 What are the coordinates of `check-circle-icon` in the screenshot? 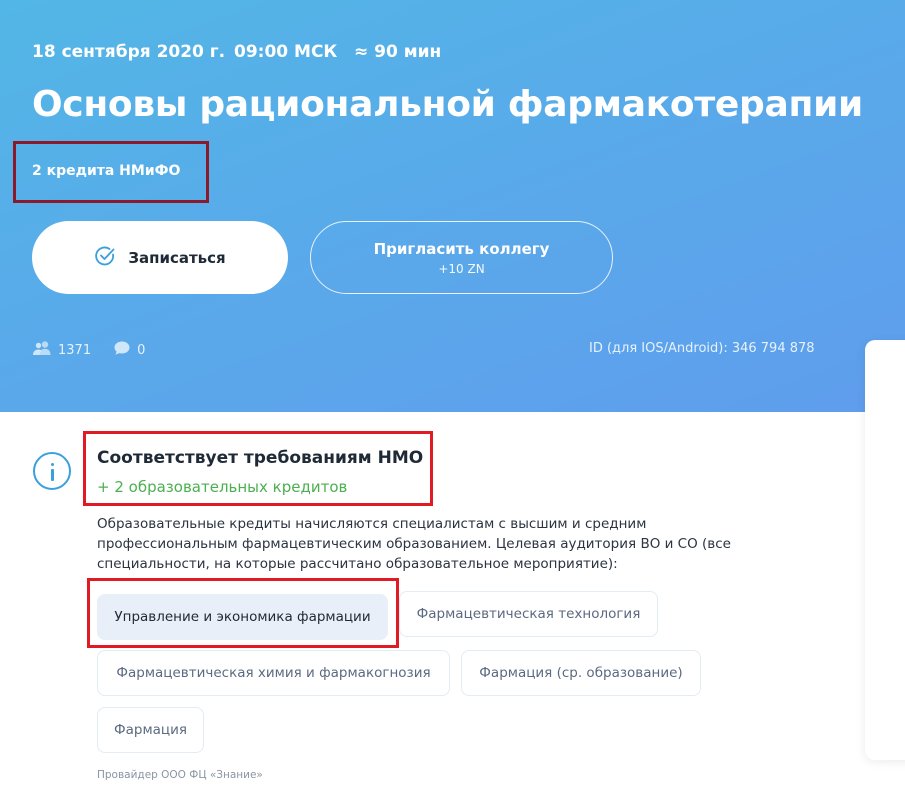 It's located at (105, 258).